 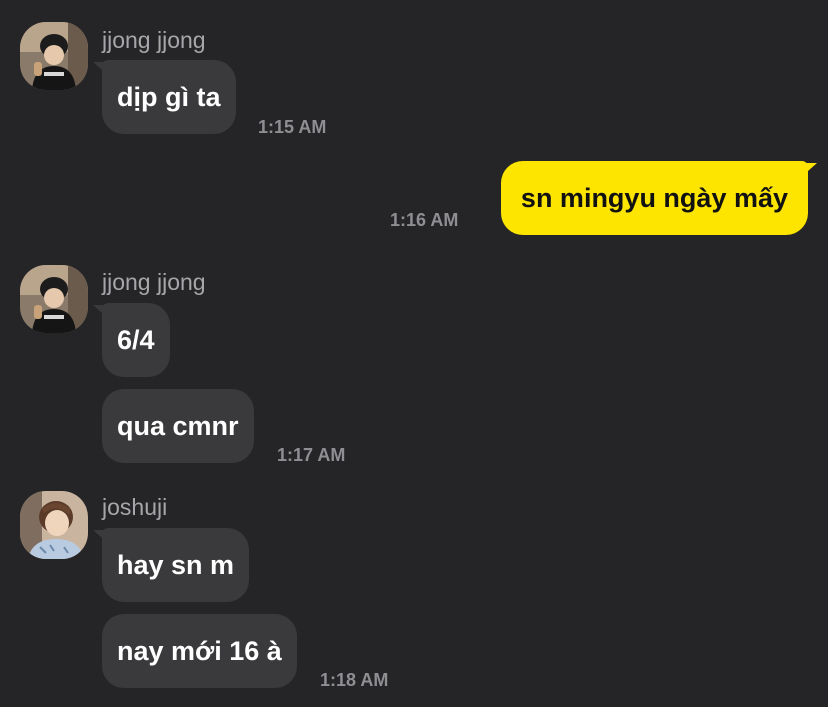 What do you see at coordinates (654, 198) in the screenshot?
I see `outgoing-message-bubble: sn mingyu ngày mấy` at bounding box center [654, 198].